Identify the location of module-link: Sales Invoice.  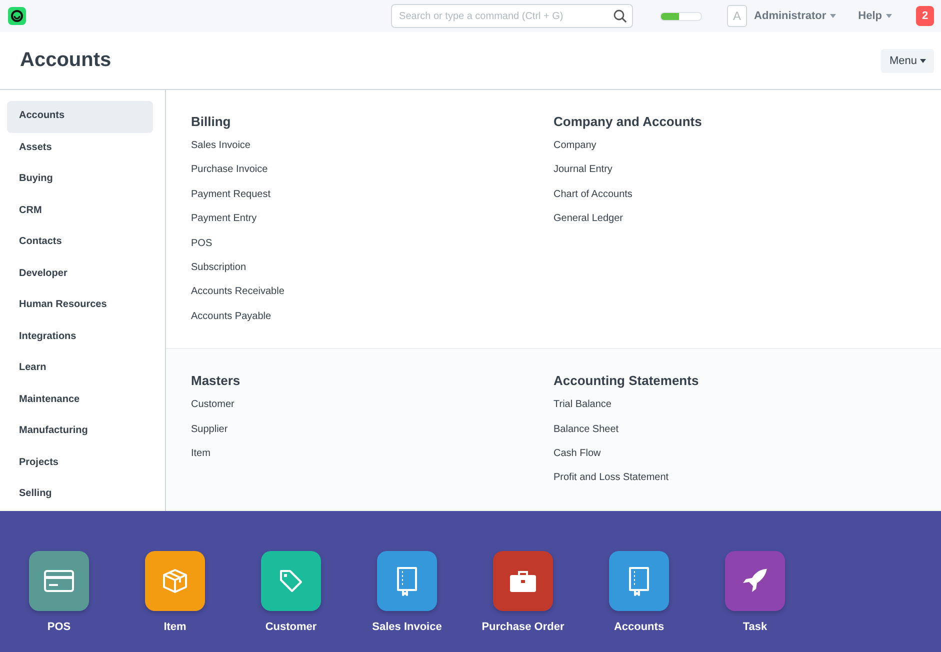
(220, 151).